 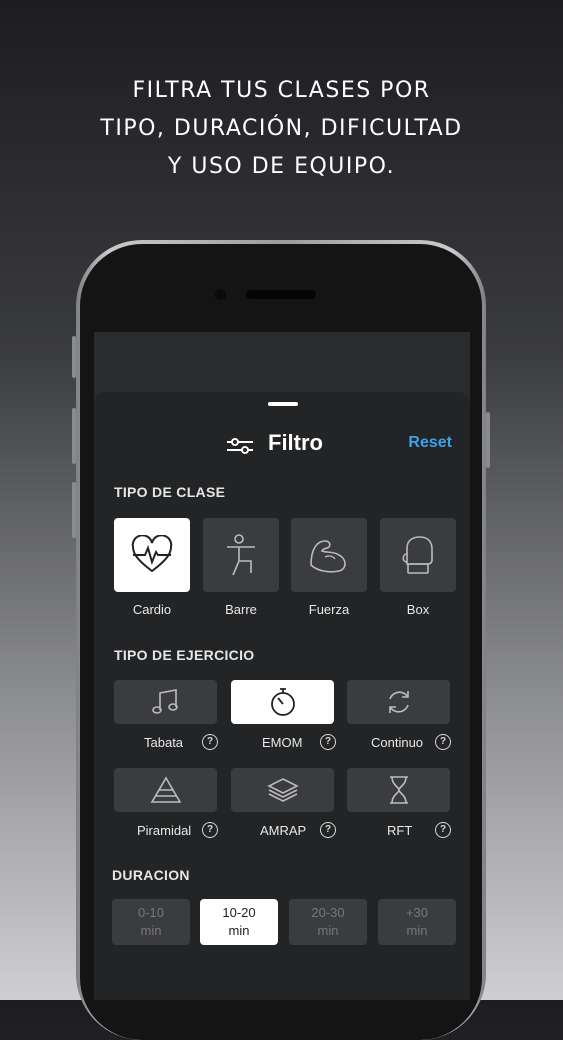 What do you see at coordinates (400, 830) in the screenshot?
I see `exercise-label-rft: RFT` at bounding box center [400, 830].